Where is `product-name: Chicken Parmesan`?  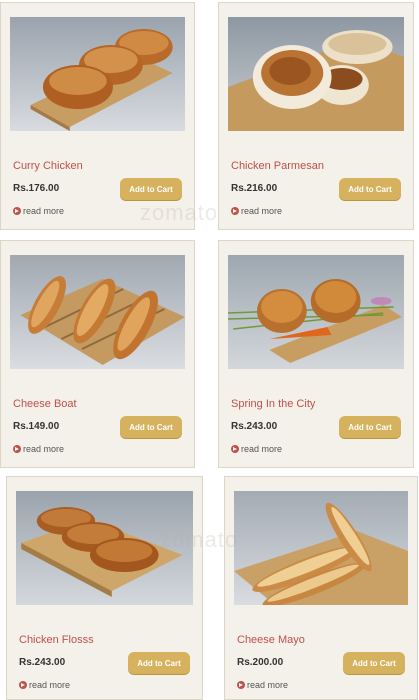
product-name: Chicken Parmesan is located at coordinates (277, 166).